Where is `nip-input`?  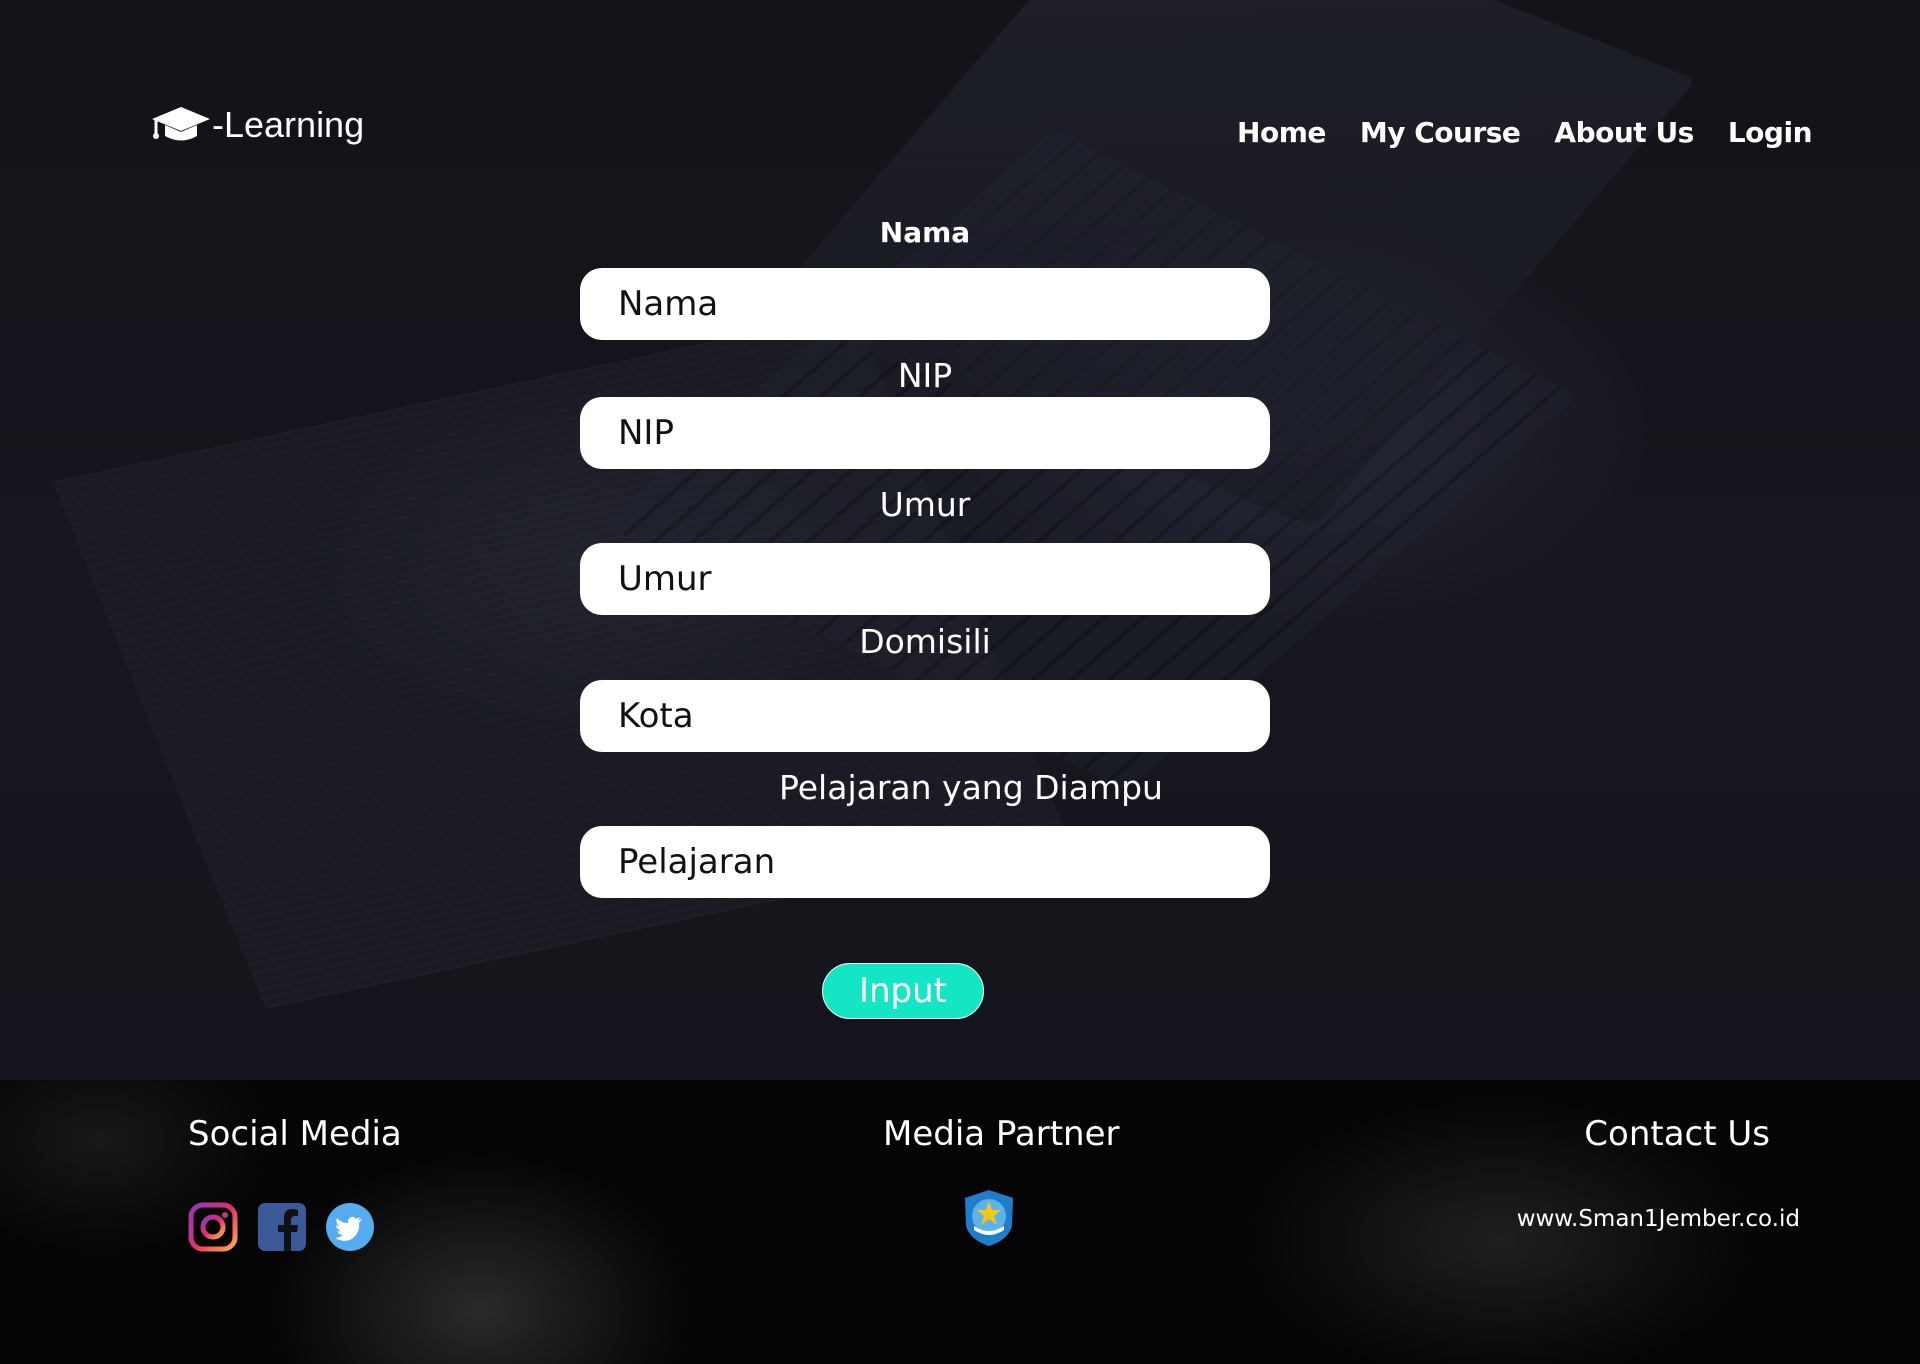 nip-input is located at coordinates (925, 433).